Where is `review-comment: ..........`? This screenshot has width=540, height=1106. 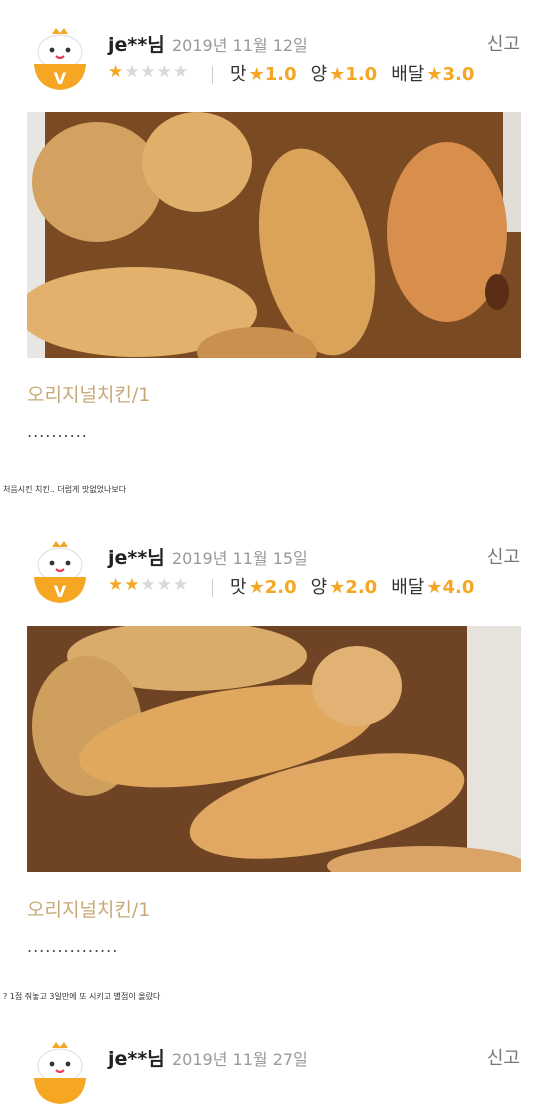
review-comment: .......... is located at coordinates (57, 431).